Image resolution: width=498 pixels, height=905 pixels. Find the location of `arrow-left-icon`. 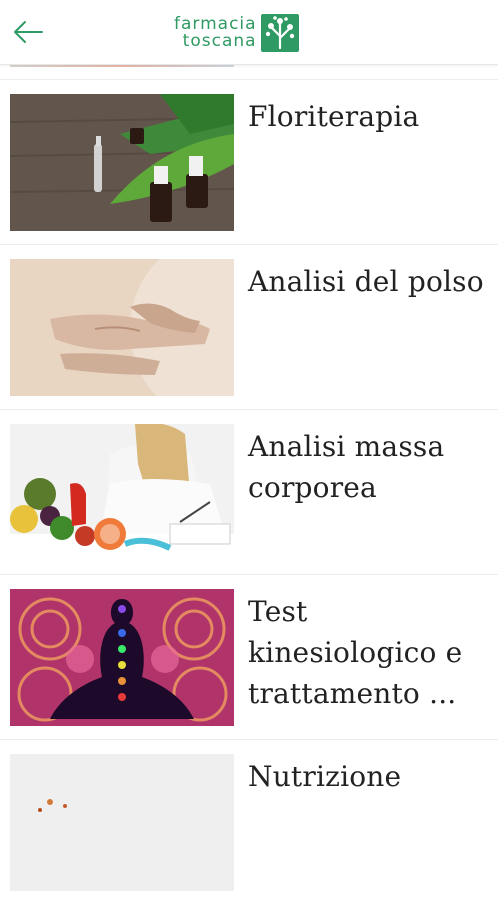

arrow-left-icon is located at coordinates (28, 32).